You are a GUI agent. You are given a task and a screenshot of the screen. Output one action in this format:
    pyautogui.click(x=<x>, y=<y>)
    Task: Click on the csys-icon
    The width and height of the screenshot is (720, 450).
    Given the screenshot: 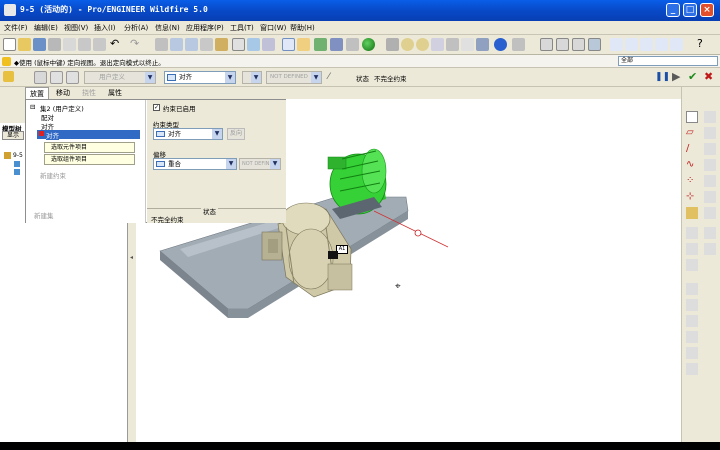 What is the action you would take?
    pyautogui.click(x=661, y=44)
    